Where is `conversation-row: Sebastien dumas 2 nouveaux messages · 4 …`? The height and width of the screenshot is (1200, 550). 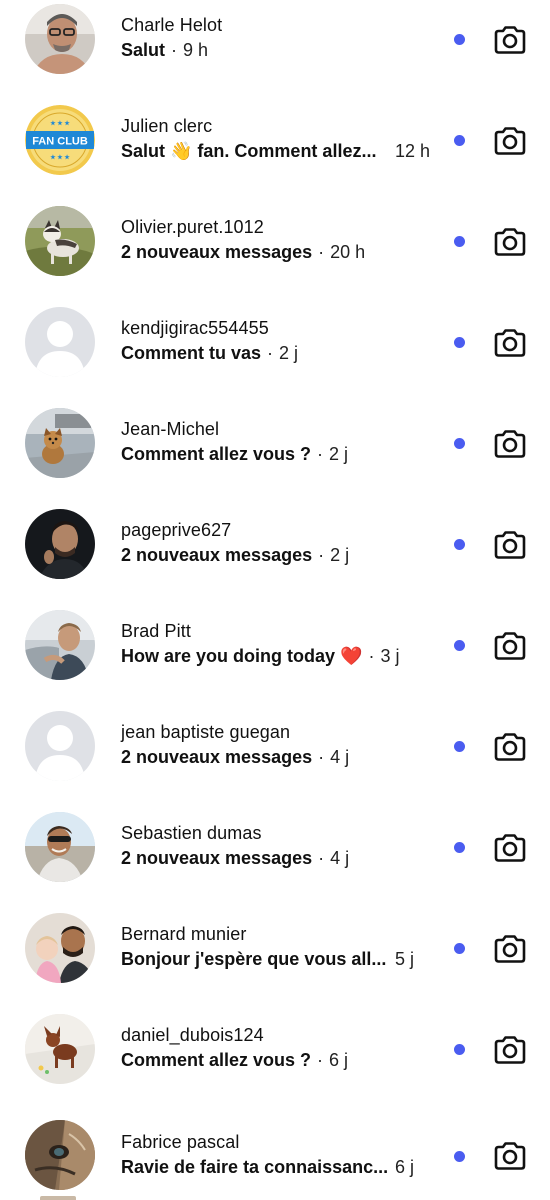
conversation-row: Sebastien dumas 2 nouveaux messages · 4 … is located at coordinates (275, 858).